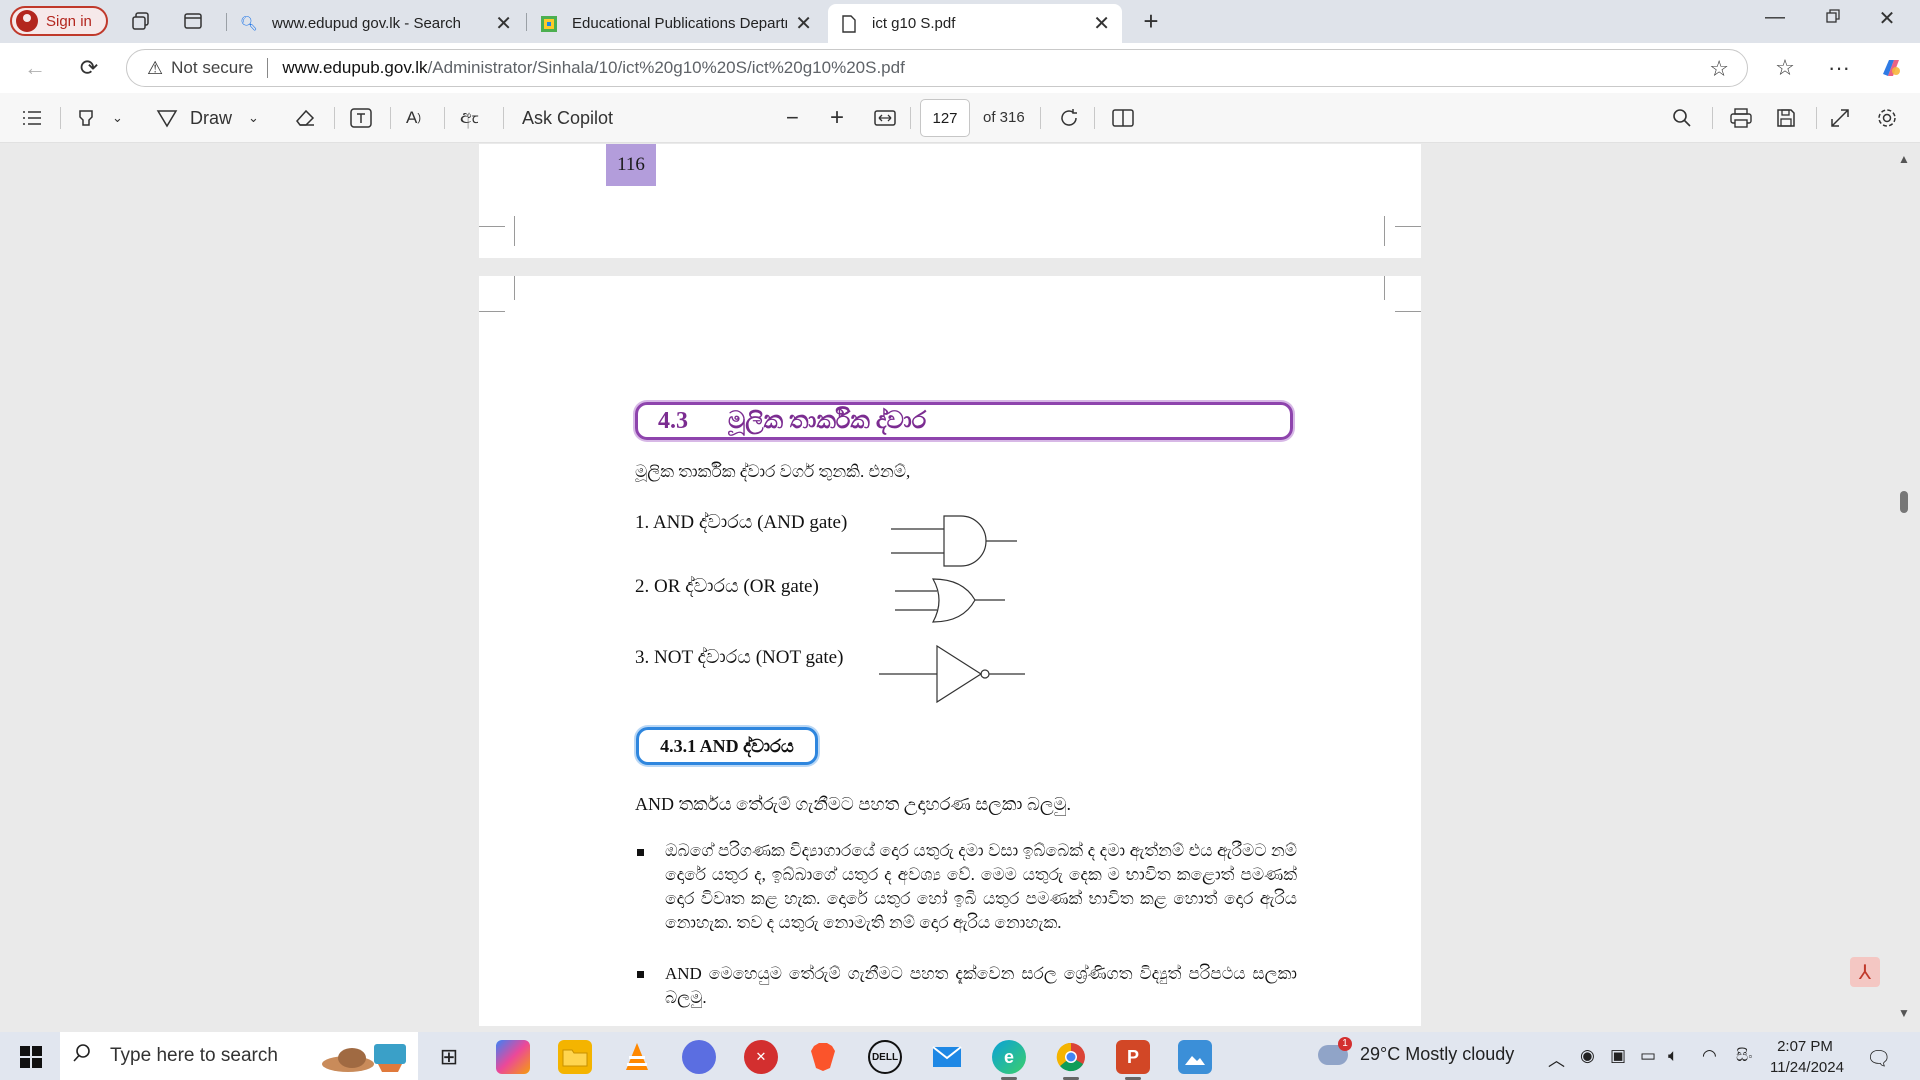 The height and width of the screenshot is (1080, 1920). Describe the element at coordinates (792, 118) in the screenshot. I see `zoom-out-icon: −` at that location.